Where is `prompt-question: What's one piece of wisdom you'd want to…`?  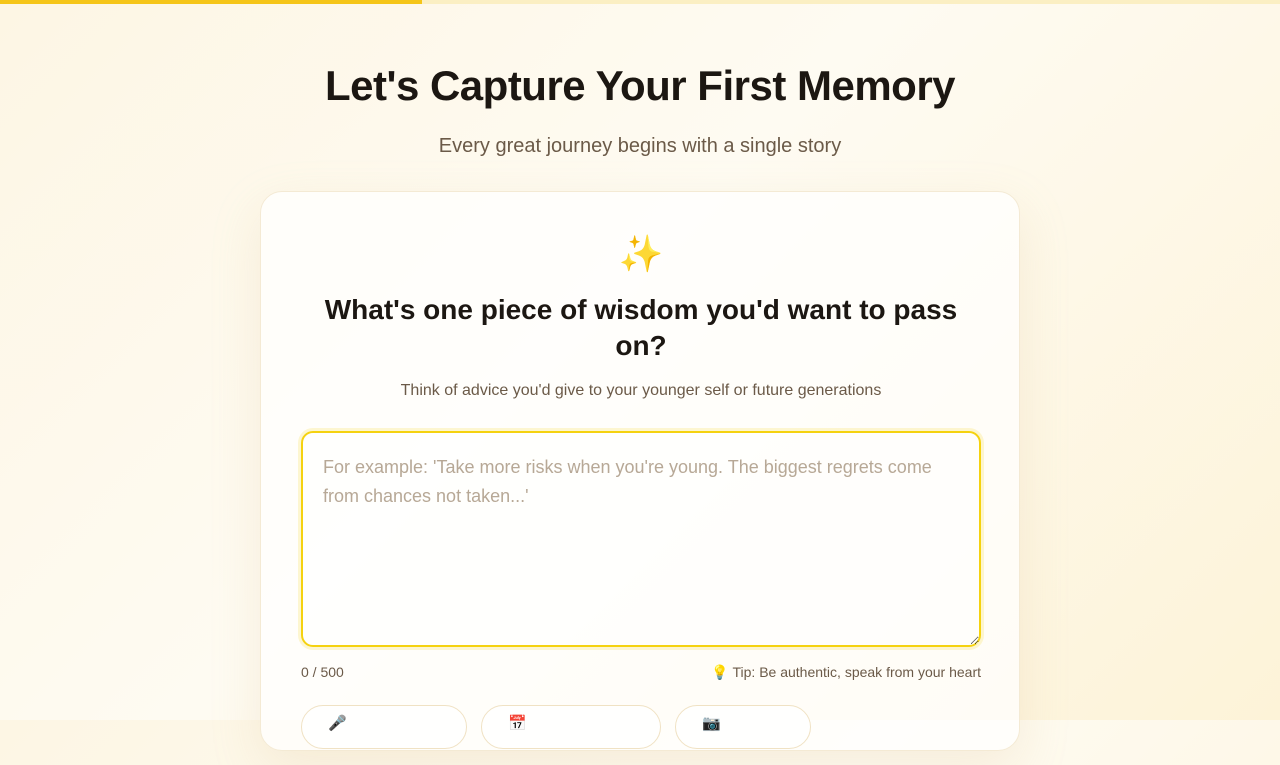 prompt-question: What's one piece of wisdom you'd want to… is located at coordinates (641, 327).